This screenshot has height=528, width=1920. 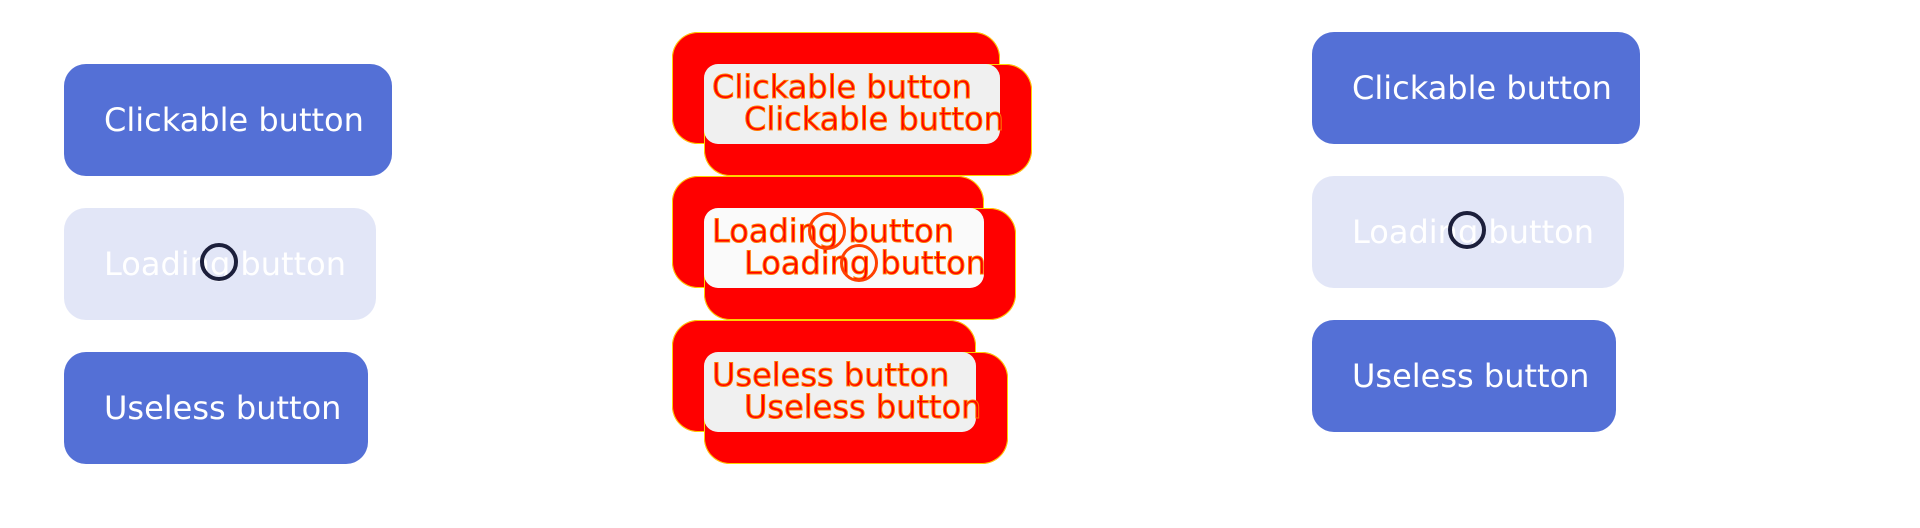 What do you see at coordinates (862, 407) in the screenshot?
I see `diff-label-b: Useless button` at bounding box center [862, 407].